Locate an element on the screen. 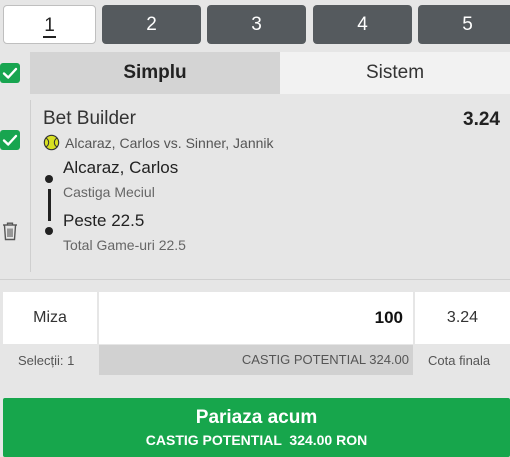  place-bet-button: Pariaza acum CASTIG POTENTIAL 324.00 RON is located at coordinates (256, 427).